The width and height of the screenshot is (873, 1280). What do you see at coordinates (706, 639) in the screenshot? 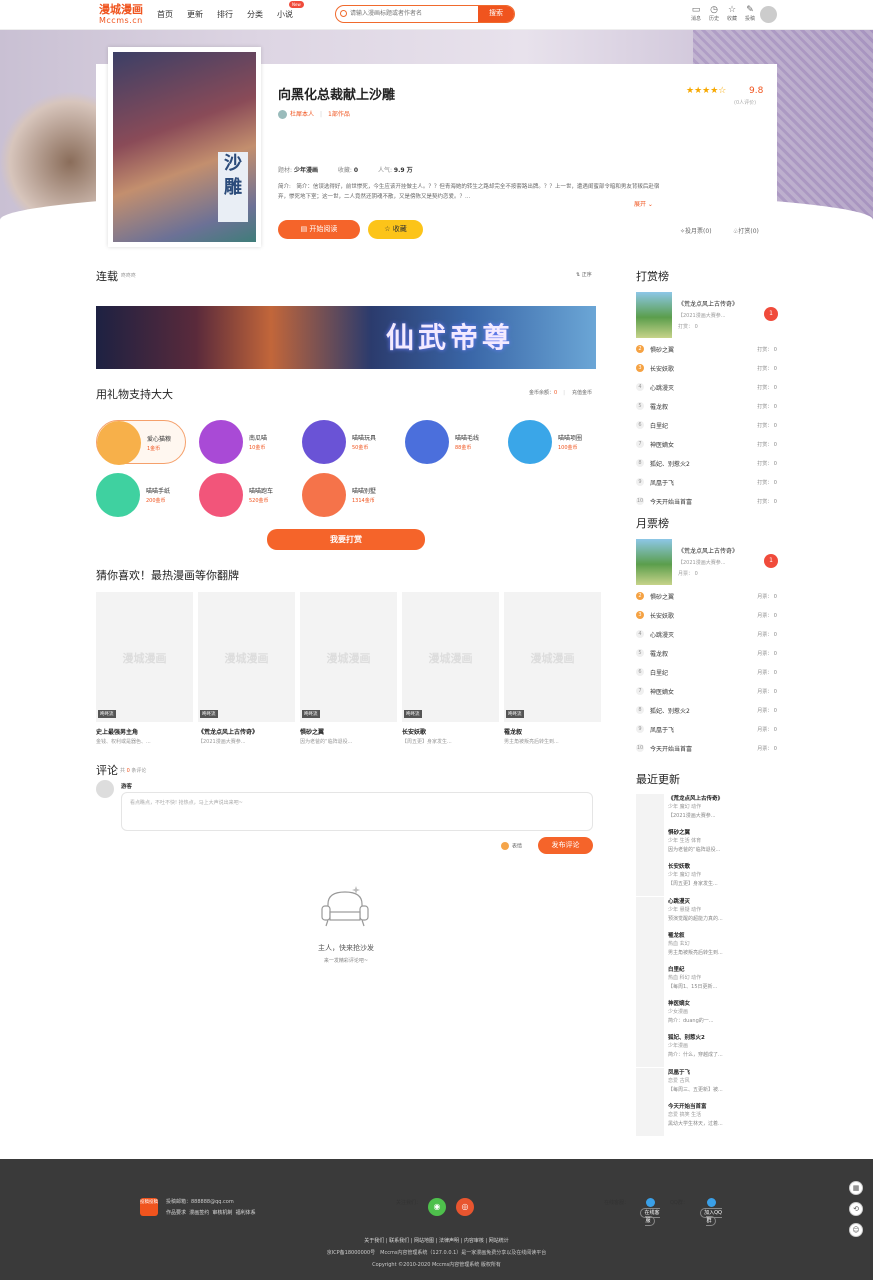
I see `rank-item: 4 心跳漫灭 月票： 0` at bounding box center [706, 639].